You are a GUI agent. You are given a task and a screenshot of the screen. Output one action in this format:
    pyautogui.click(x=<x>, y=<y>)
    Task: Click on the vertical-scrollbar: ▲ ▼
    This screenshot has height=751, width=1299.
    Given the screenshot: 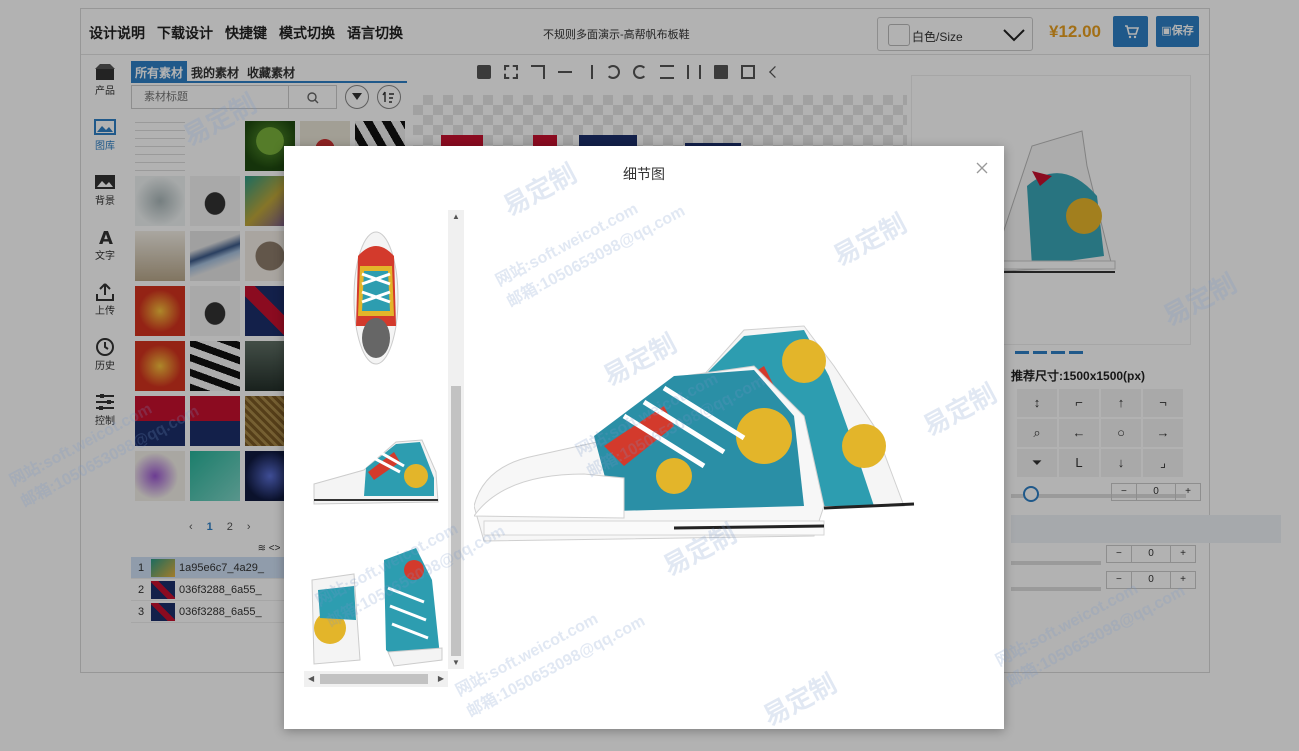 What is the action you would take?
    pyautogui.click(x=456, y=439)
    